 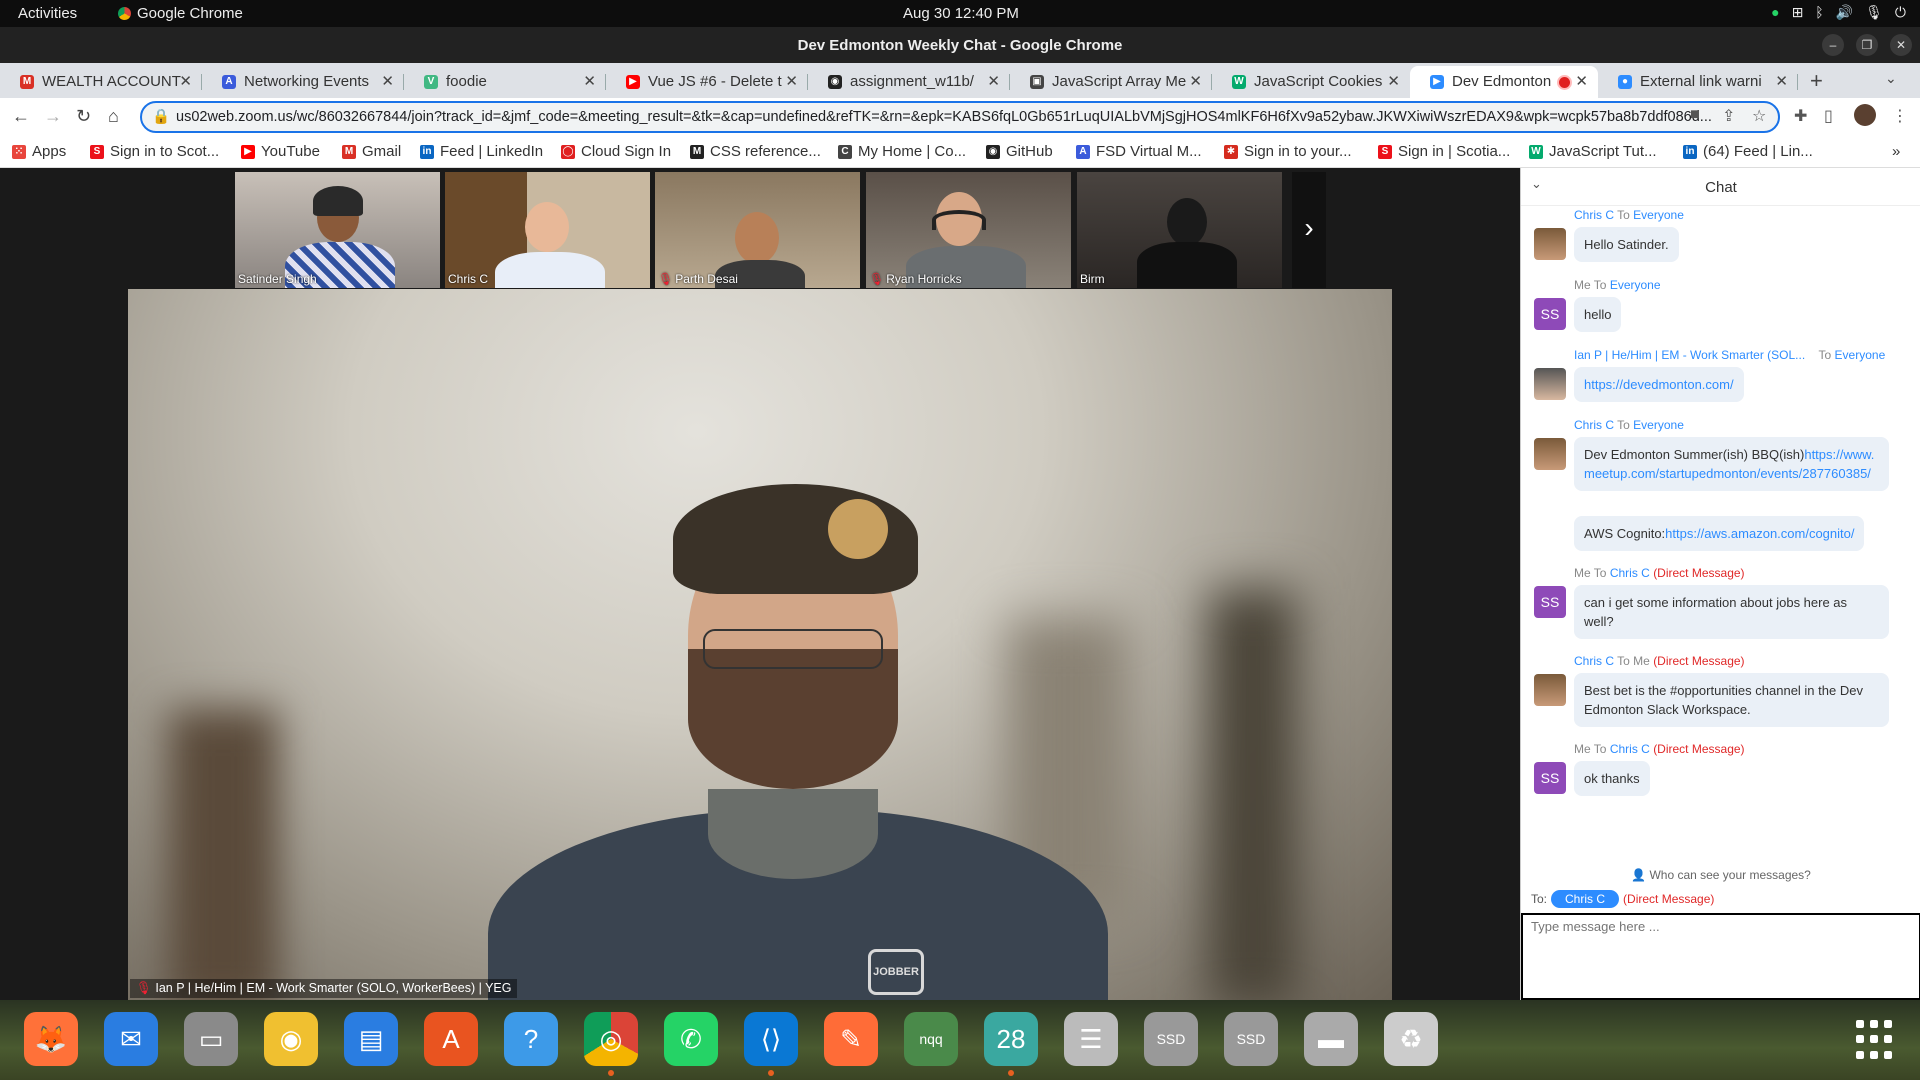 What do you see at coordinates (1585, 899) in the screenshot?
I see `recipient-dropdown: Chris C` at bounding box center [1585, 899].